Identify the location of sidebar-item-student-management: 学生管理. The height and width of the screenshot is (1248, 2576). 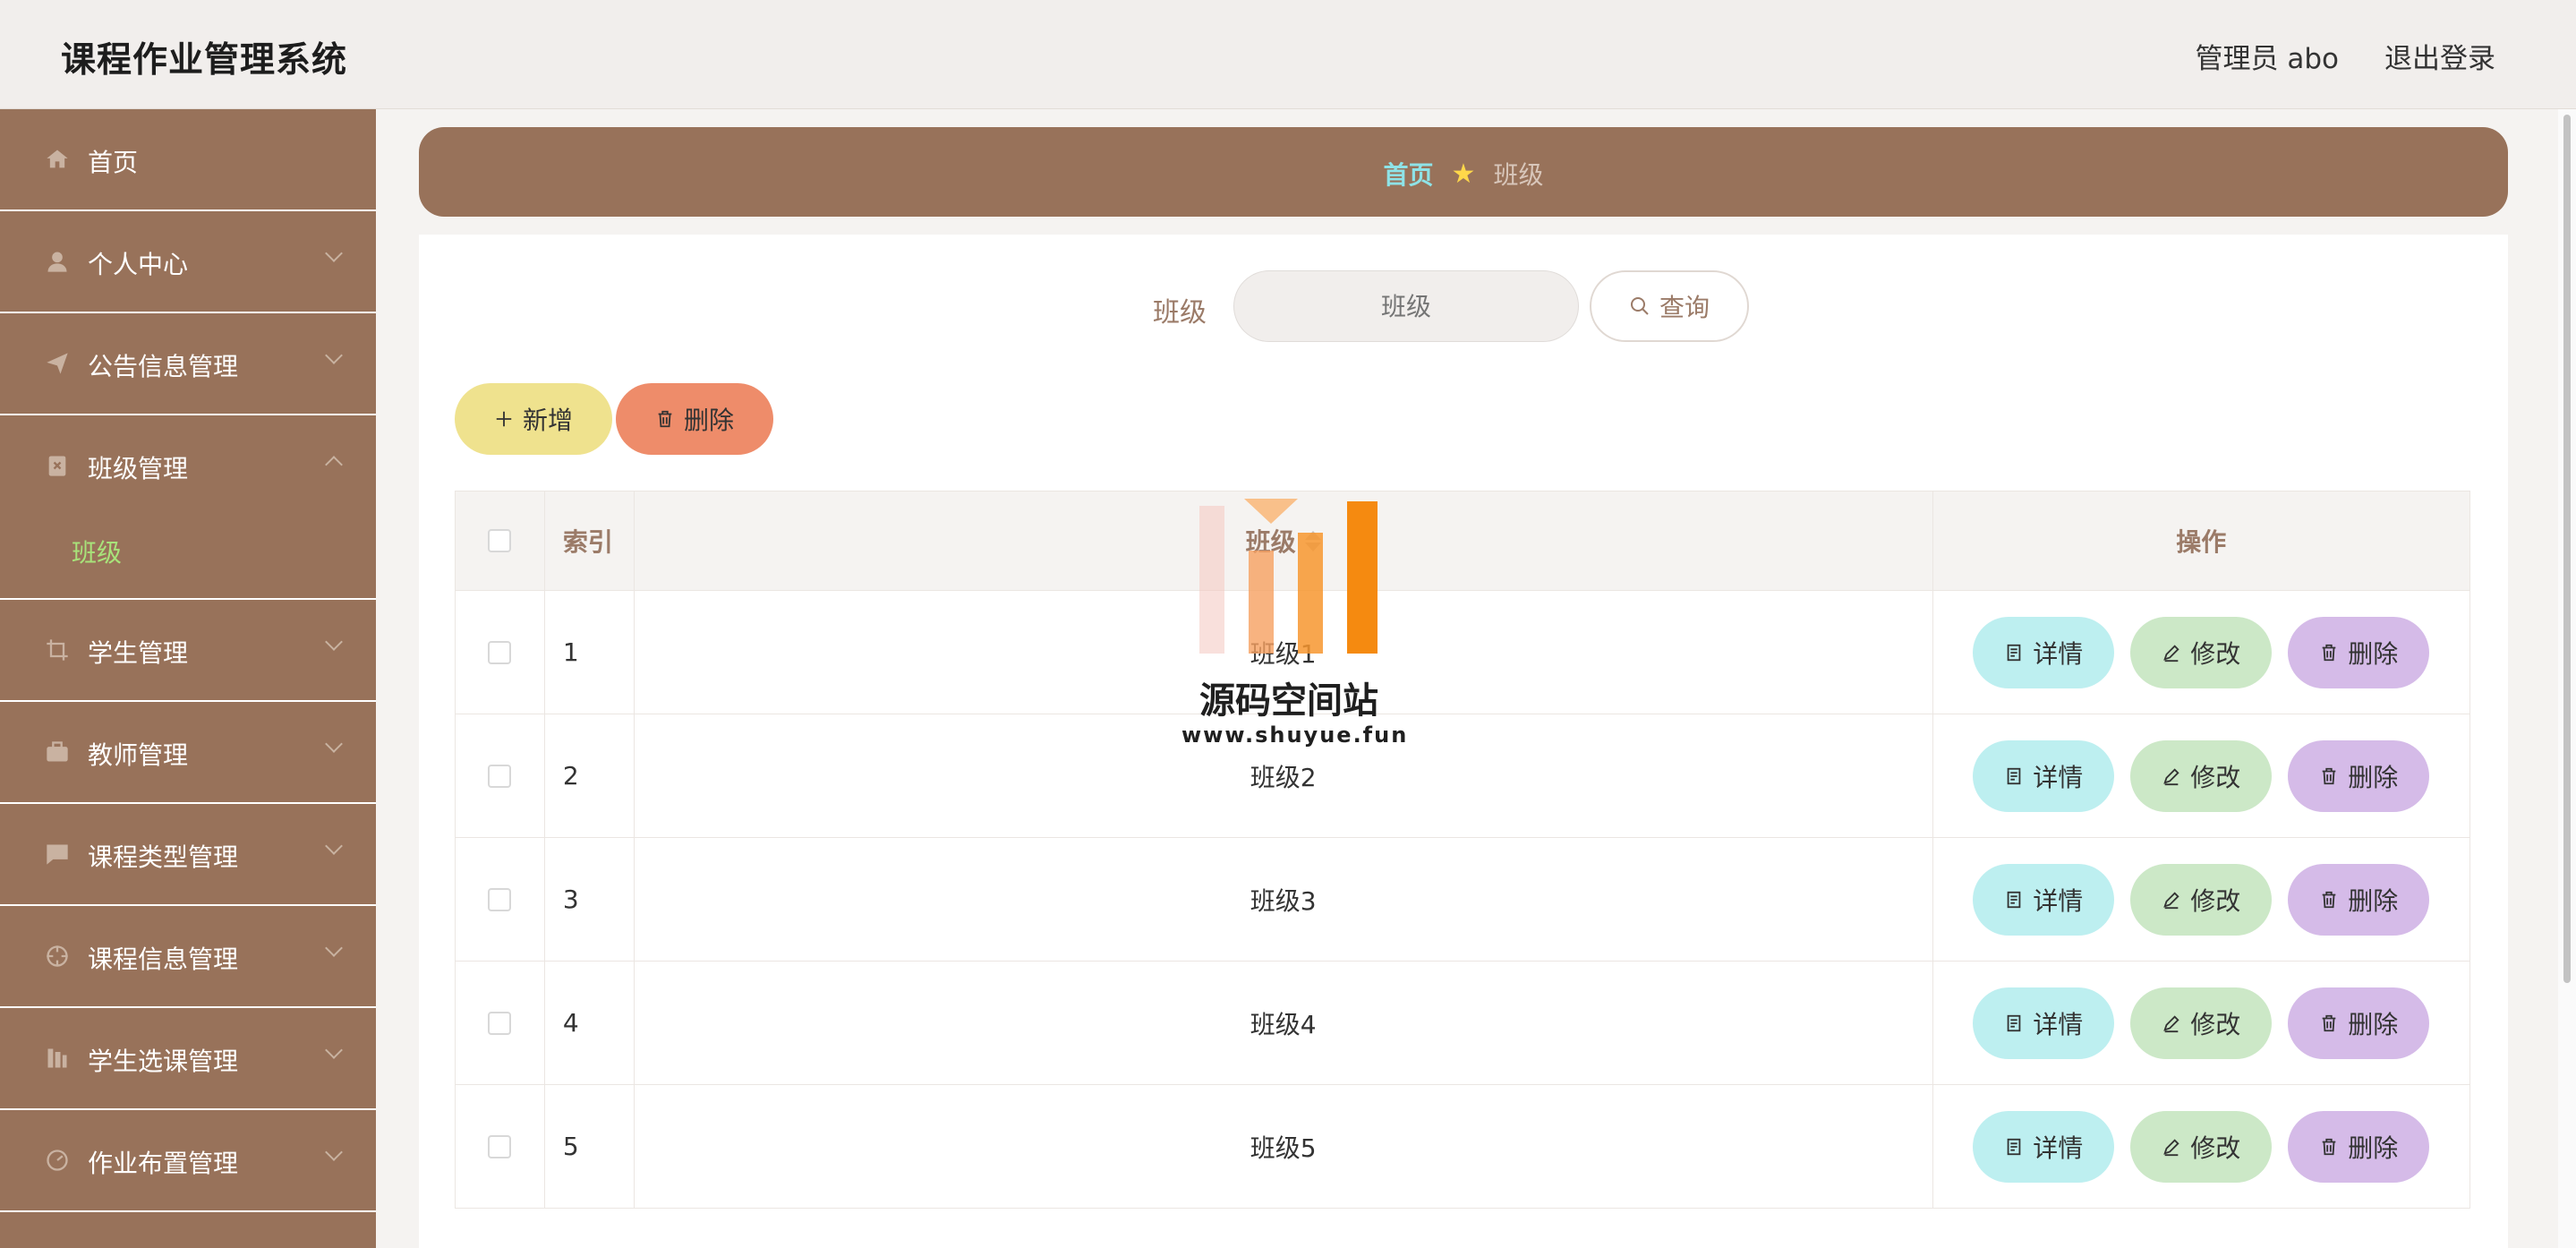
(188, 651).